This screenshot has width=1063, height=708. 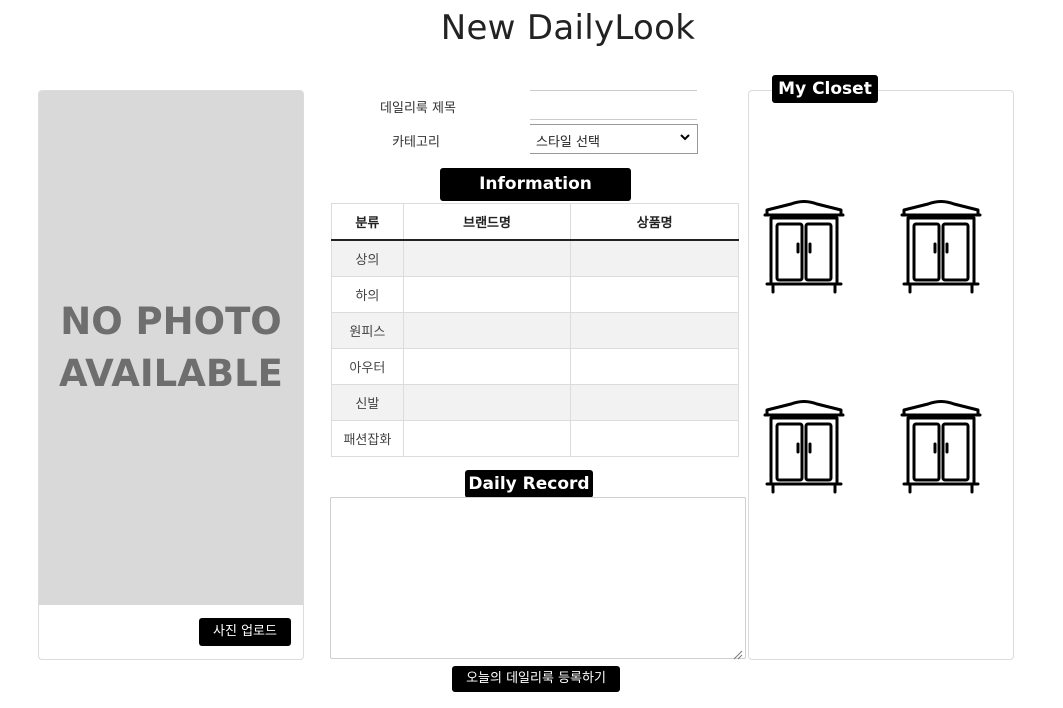 What do you see at coordinates (487, 222) in the screenshot?
I see `column-header-brand: 브랜드명` at bounding box center [487, 222].